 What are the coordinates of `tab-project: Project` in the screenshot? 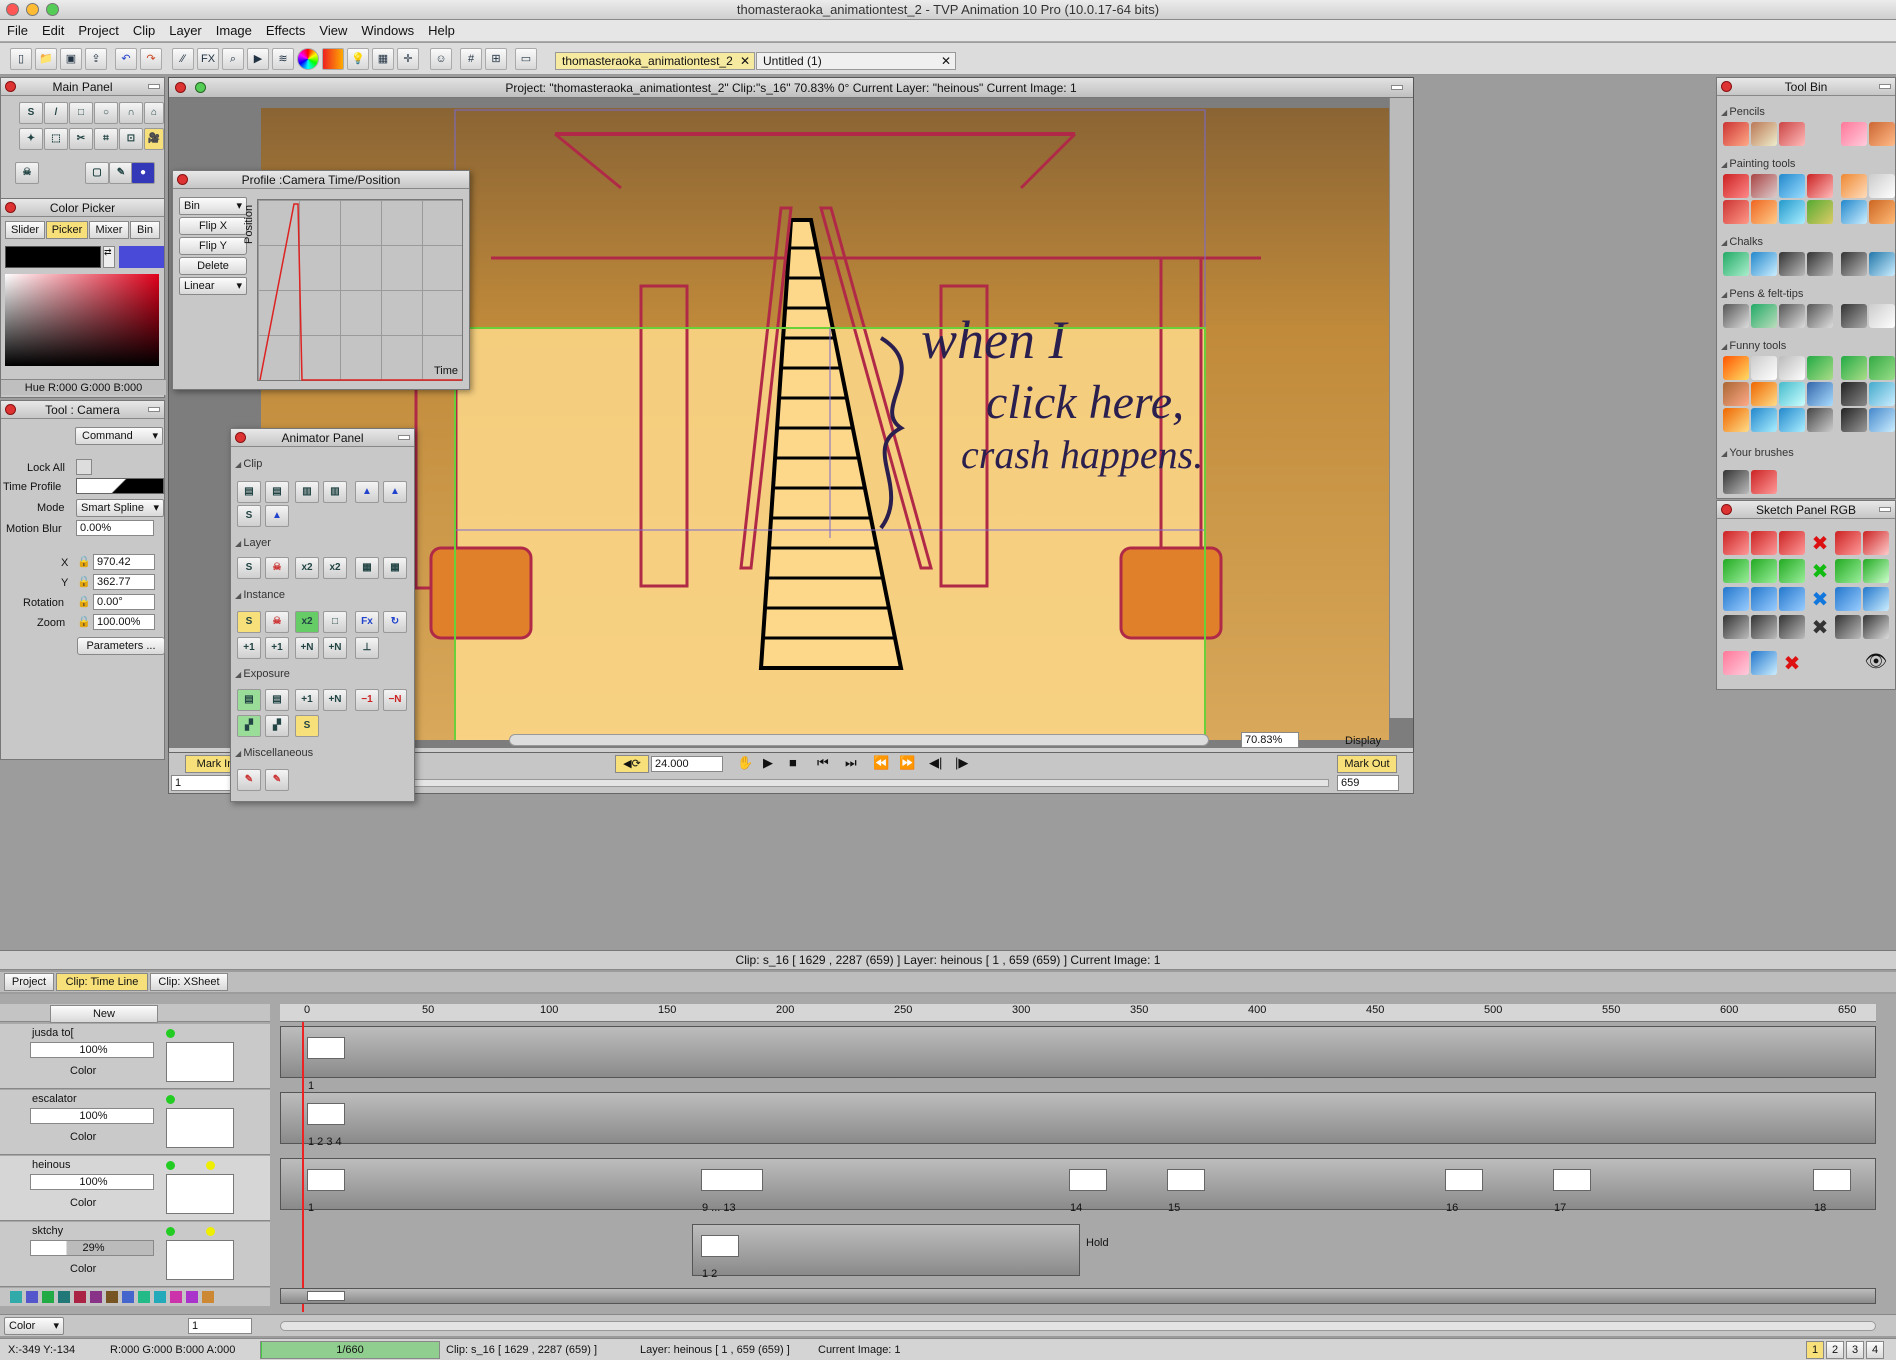 It's located at (29, 982).